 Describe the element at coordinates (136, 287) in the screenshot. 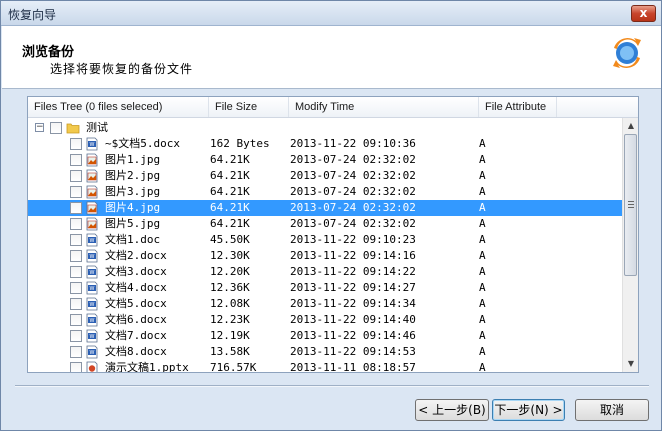

I see `file-name: 文档4.docx` at that location.